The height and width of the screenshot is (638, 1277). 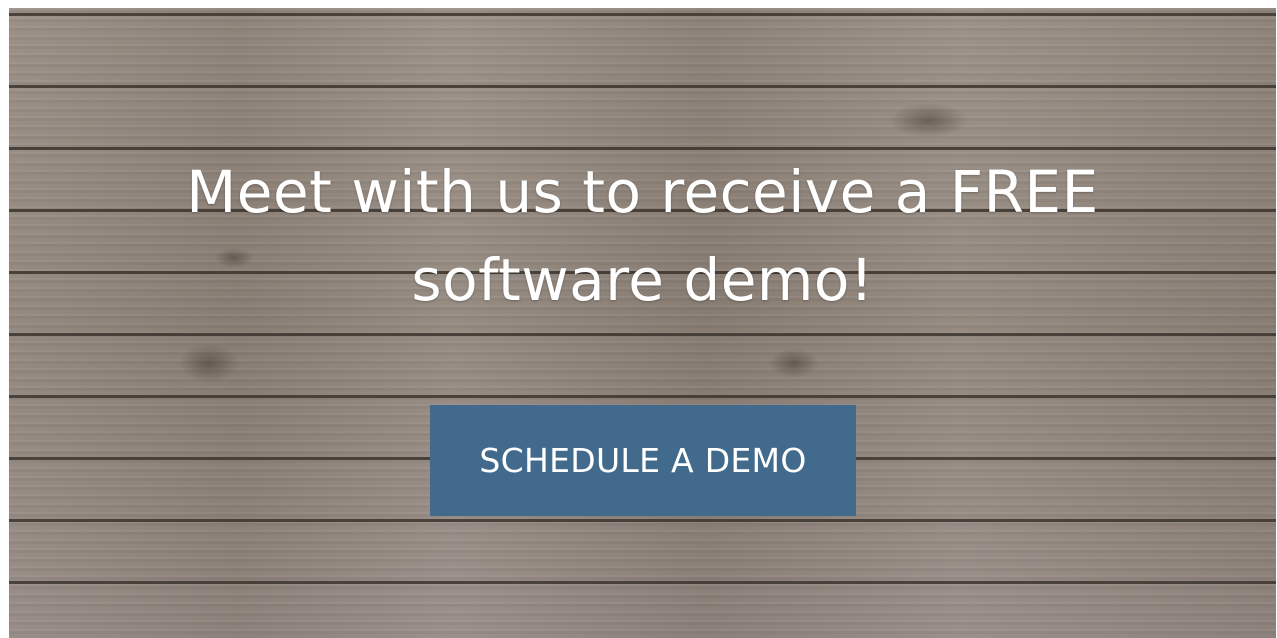 What do you see at coordinates (642, 192) in the screenshot?
I see `headline-line-1: Meet with us to receive a FREE` at bounding box center [642, 192].